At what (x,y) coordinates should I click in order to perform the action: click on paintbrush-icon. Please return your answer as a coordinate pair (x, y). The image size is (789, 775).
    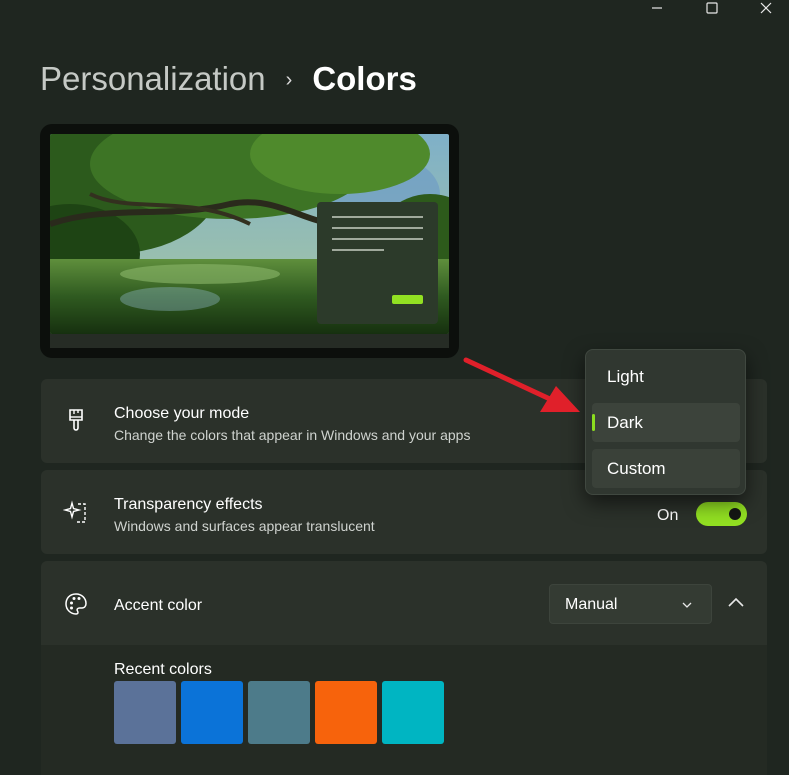
    Looking at the image, I should click on (76, 420).